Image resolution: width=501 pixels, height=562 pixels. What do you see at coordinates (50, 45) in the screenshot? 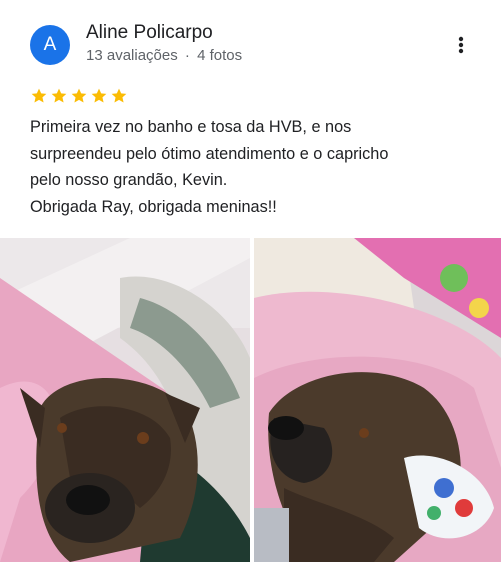
I see `avatar: A` at bounding box center [50, 45].